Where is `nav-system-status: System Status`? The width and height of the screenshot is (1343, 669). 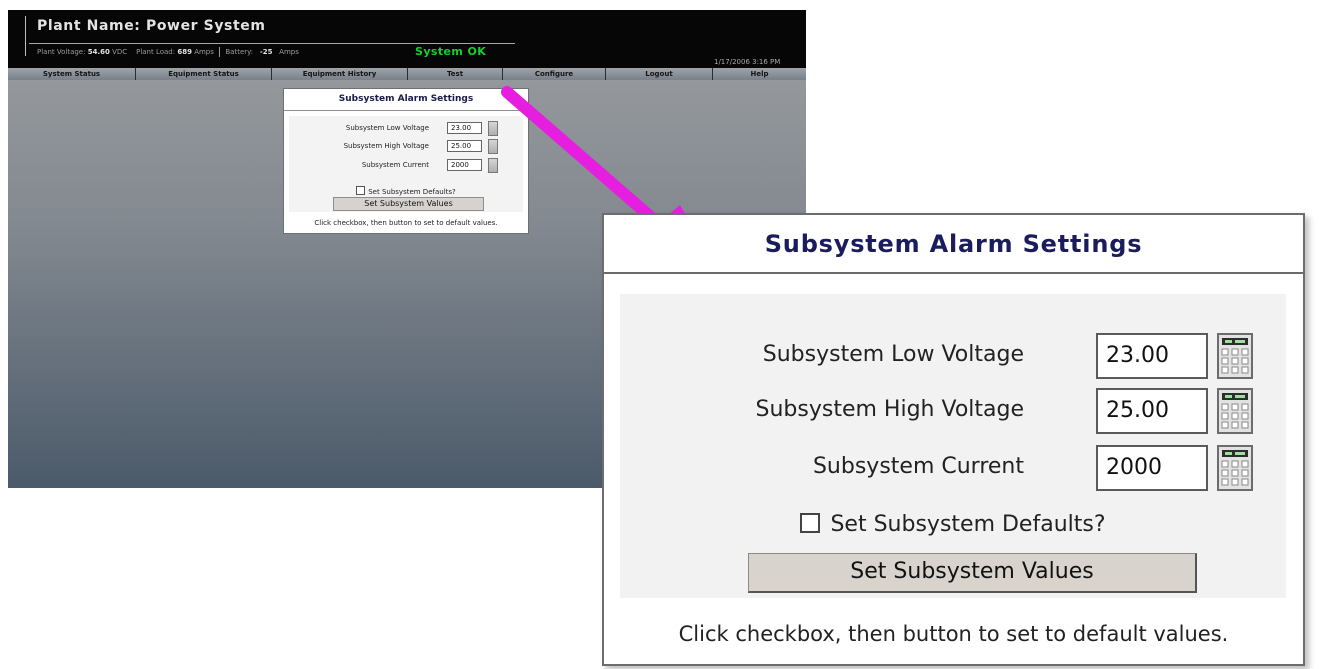
nav-system-status: System Status is located at coordinates (72, 74).